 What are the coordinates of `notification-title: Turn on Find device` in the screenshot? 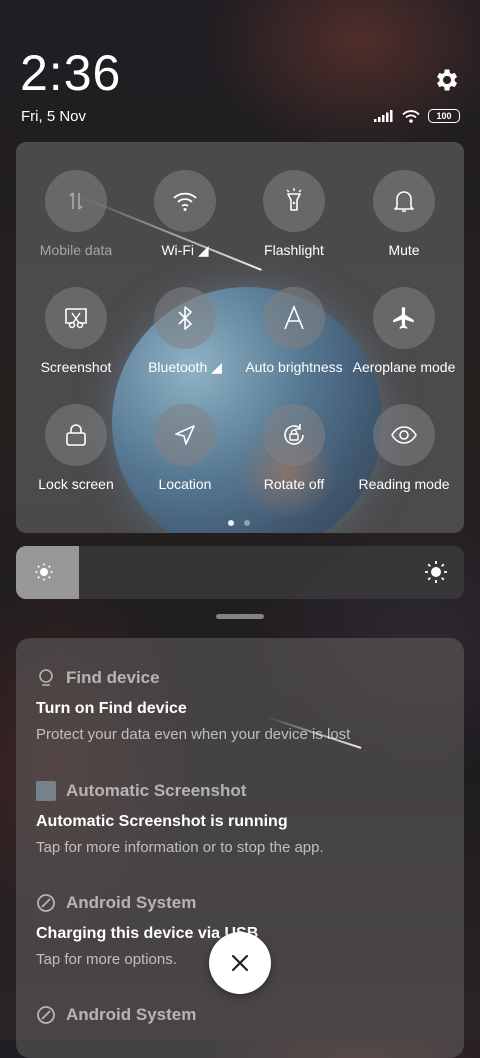 It's located at (111, 708).